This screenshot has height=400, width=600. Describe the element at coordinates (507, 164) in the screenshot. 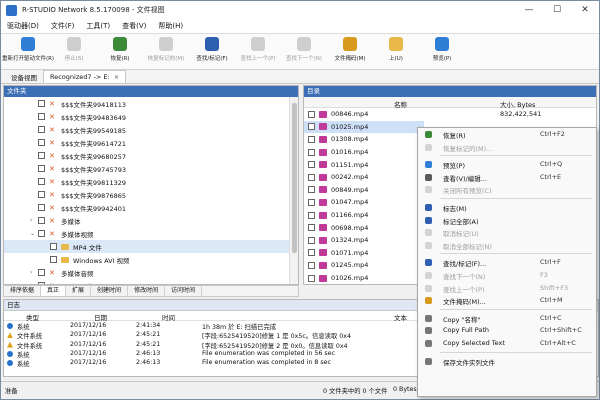

I see `context-menu-item: 预览(P) Ctrl+Q` at that location.